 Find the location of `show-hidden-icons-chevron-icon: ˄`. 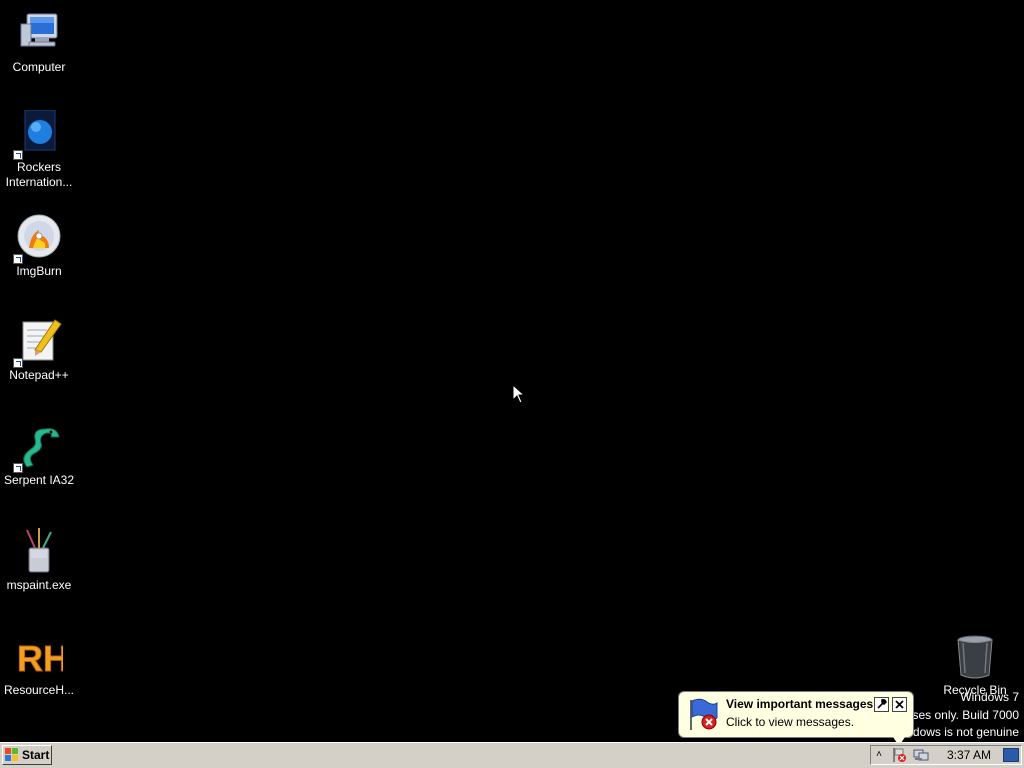

show-hidden-icons-chevron-icon: ˄ is located at coordinates (879, 755).